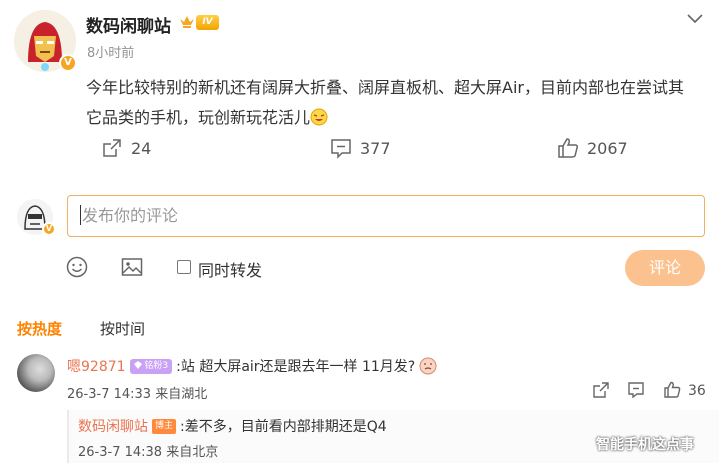  What do you see at coordinates (110, 51) in the screenshot?
I see `post-time: 8小时前` at bounding box center [110, 51].